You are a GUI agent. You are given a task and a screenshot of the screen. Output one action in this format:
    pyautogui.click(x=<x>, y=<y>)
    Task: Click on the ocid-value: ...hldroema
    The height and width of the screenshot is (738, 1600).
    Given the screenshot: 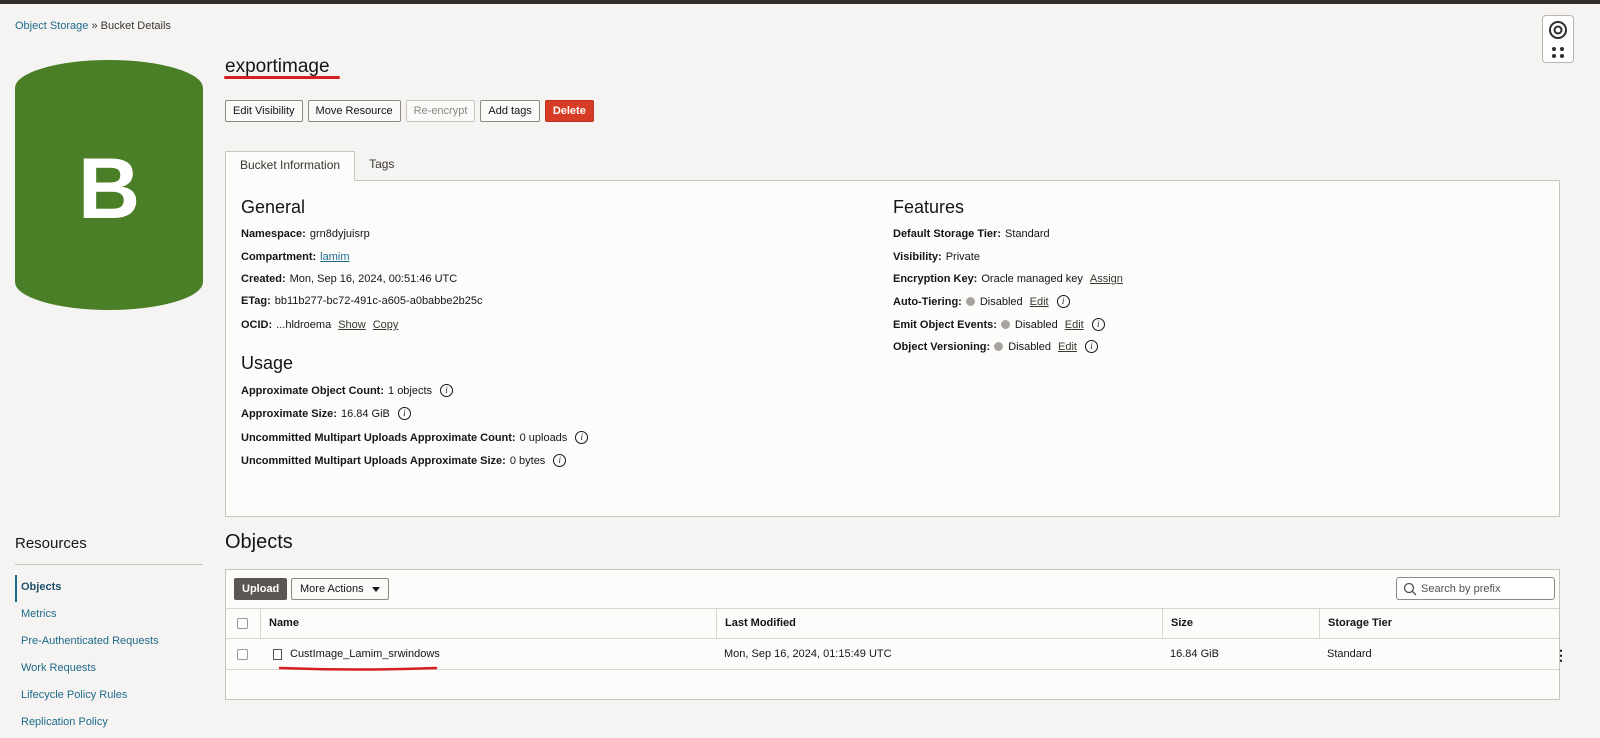 What is the action you would take?
    pyautogui.click(x=304, y=325)
    